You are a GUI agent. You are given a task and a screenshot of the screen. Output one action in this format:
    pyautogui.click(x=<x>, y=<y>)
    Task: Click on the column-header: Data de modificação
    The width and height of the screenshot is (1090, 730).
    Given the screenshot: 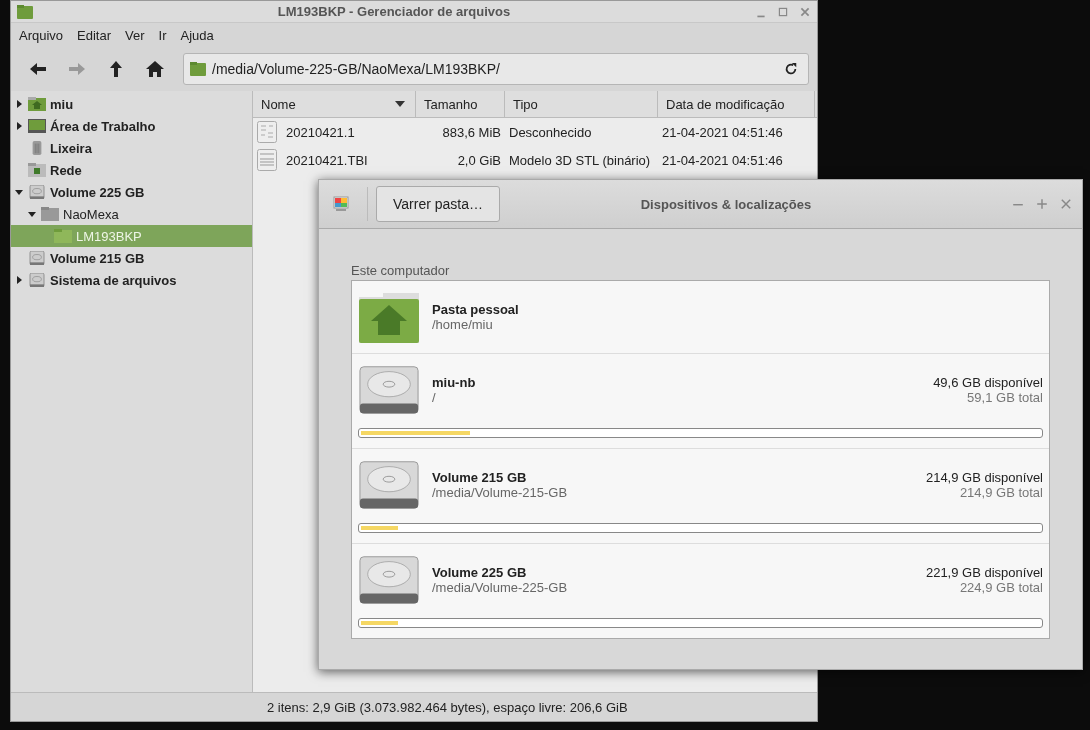 What is the action you would take?
    pyautogui.click(x=736, y=104)
    